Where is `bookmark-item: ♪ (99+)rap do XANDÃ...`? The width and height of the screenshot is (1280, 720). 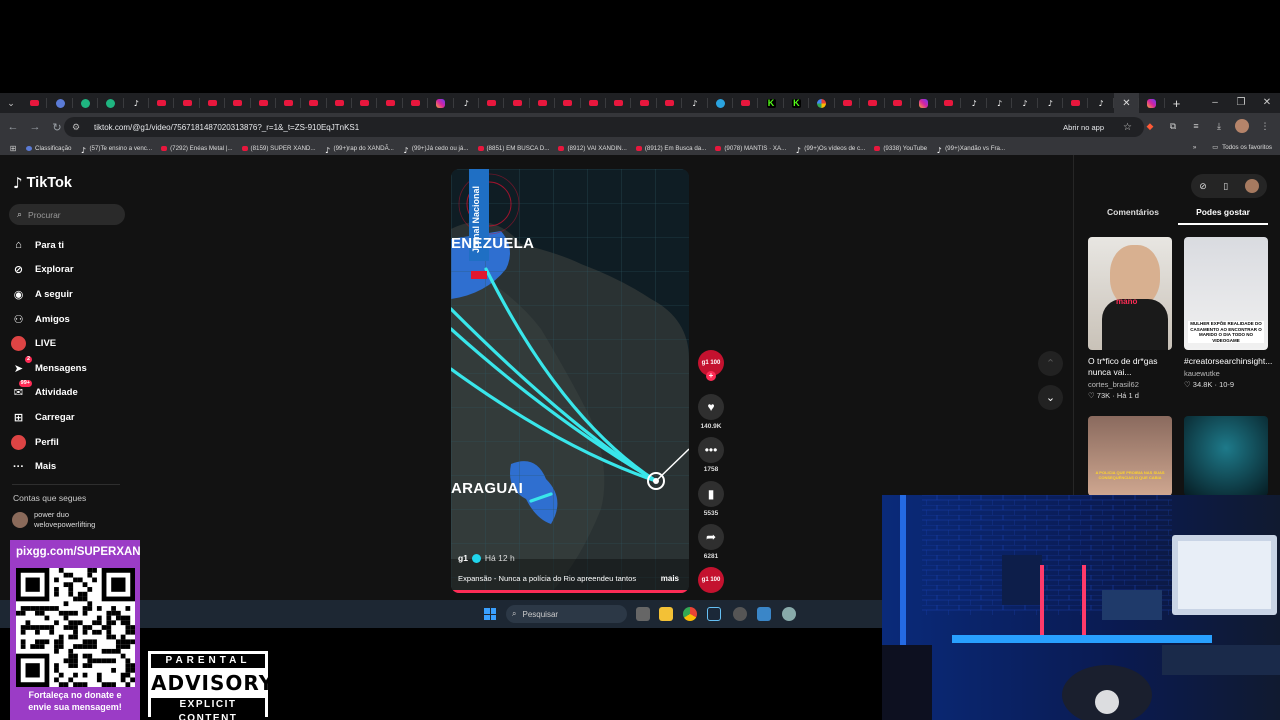
bookmark-item: ♪ (99+)rap do XANDÃ... is located at coordinates (359, 150).